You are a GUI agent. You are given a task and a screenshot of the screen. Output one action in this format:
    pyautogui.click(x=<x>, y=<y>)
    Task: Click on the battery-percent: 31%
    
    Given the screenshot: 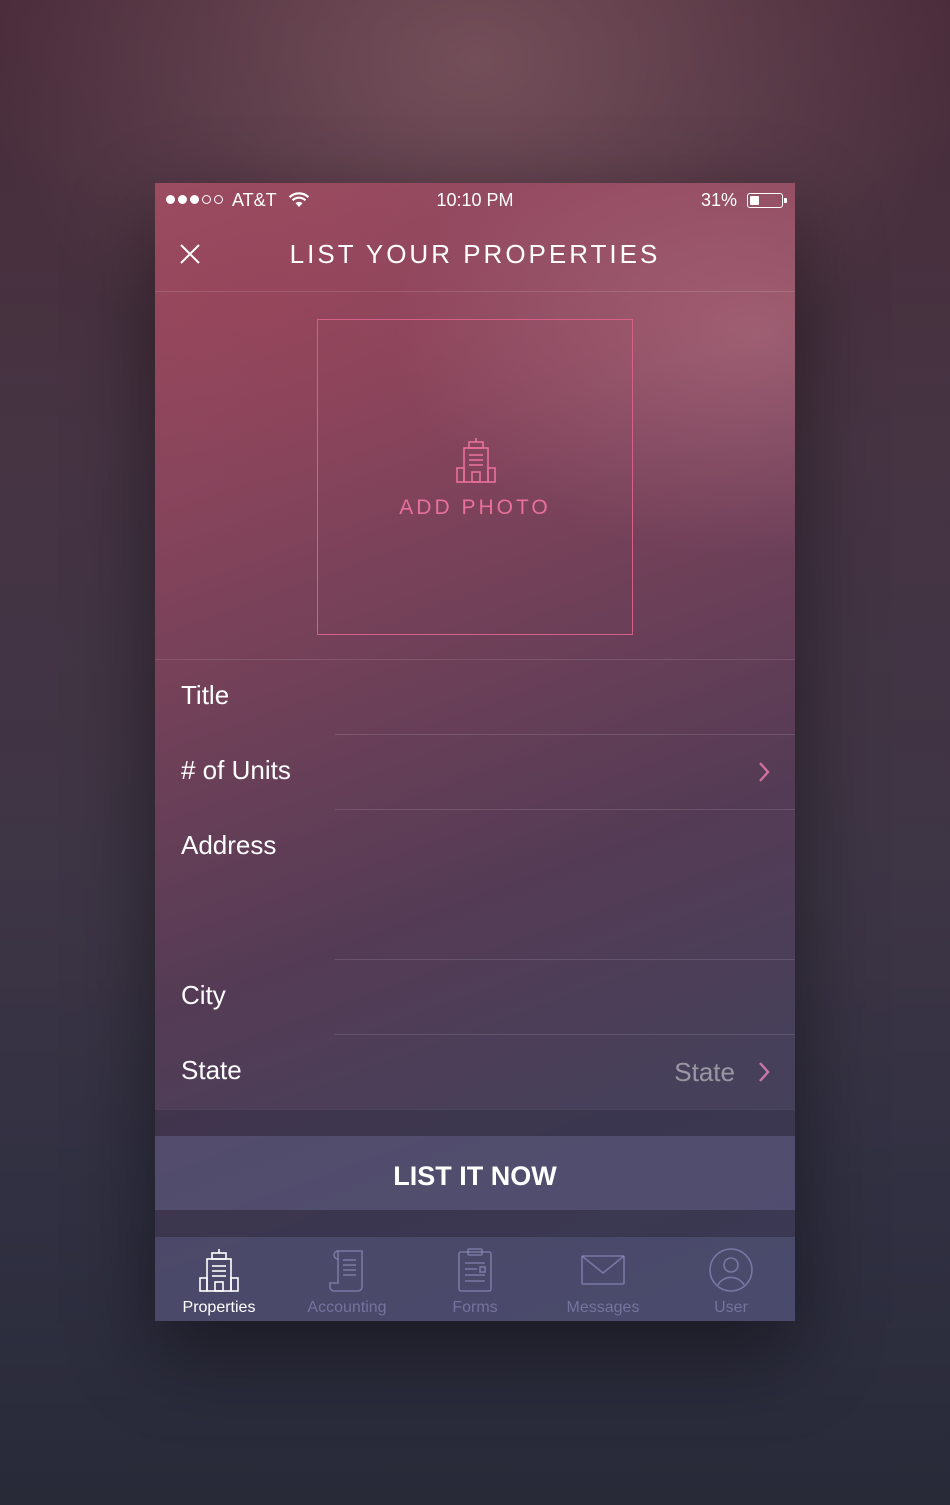 What is the action you would take?
    pyautogui.click(x=718, y=200)
    